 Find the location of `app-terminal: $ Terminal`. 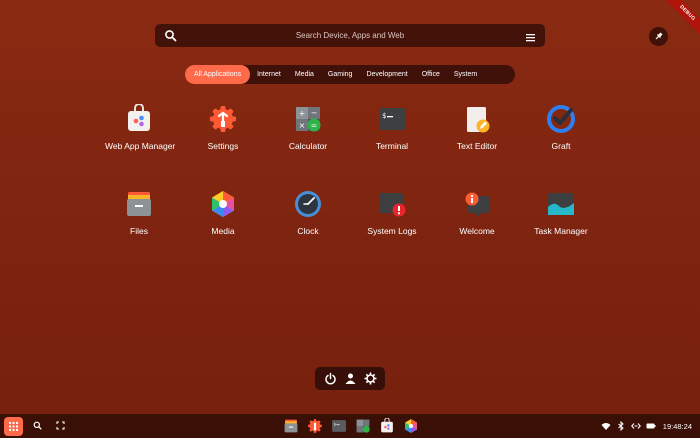

app-terminal: $ Terminal is located at coordinates (392, 127).